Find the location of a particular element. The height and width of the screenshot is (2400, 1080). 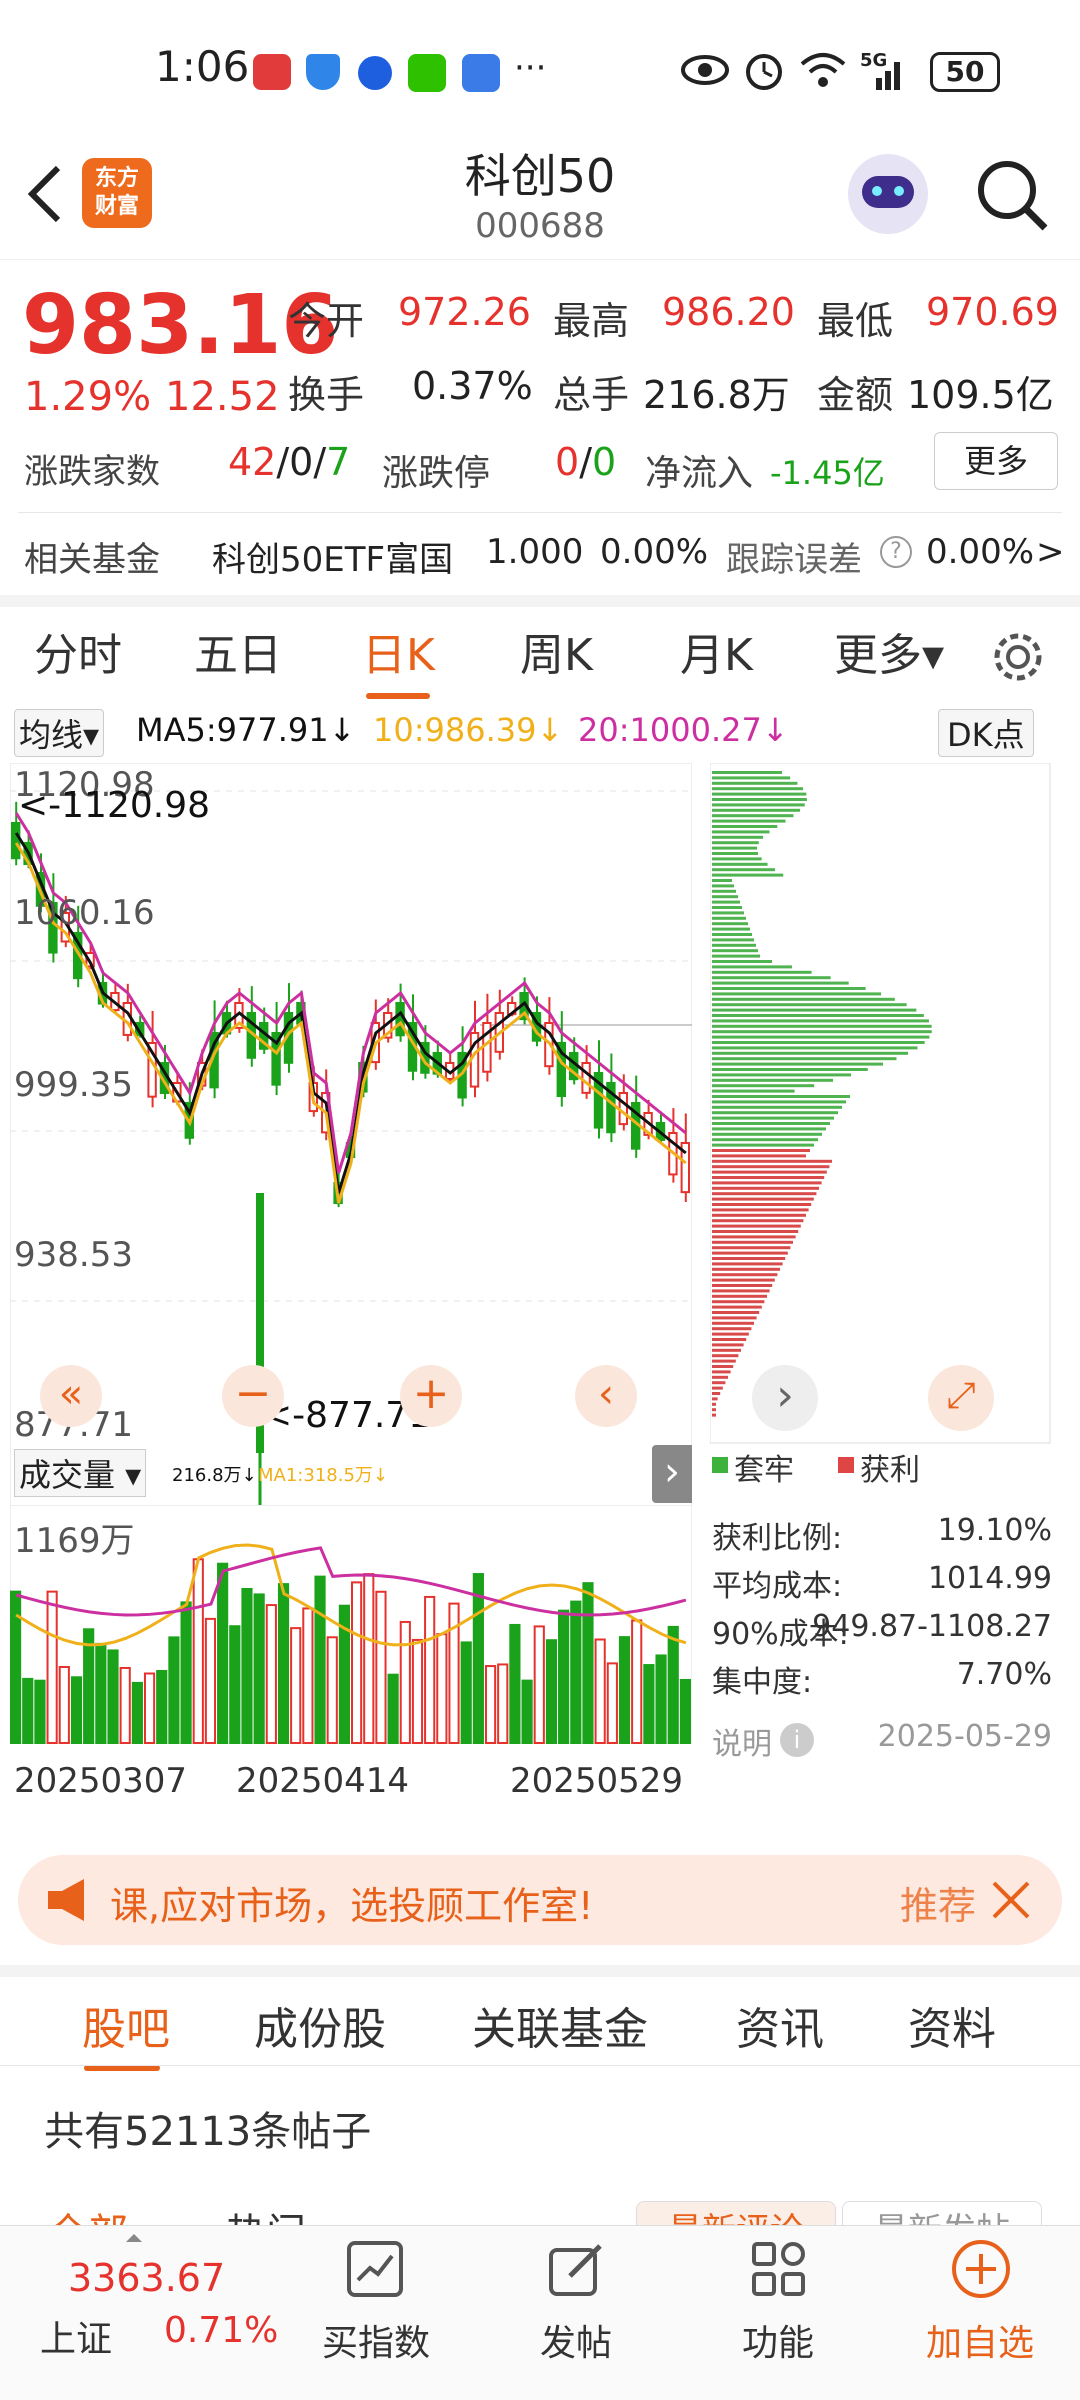

browser-app-icon is located at coordinates (375, 73).